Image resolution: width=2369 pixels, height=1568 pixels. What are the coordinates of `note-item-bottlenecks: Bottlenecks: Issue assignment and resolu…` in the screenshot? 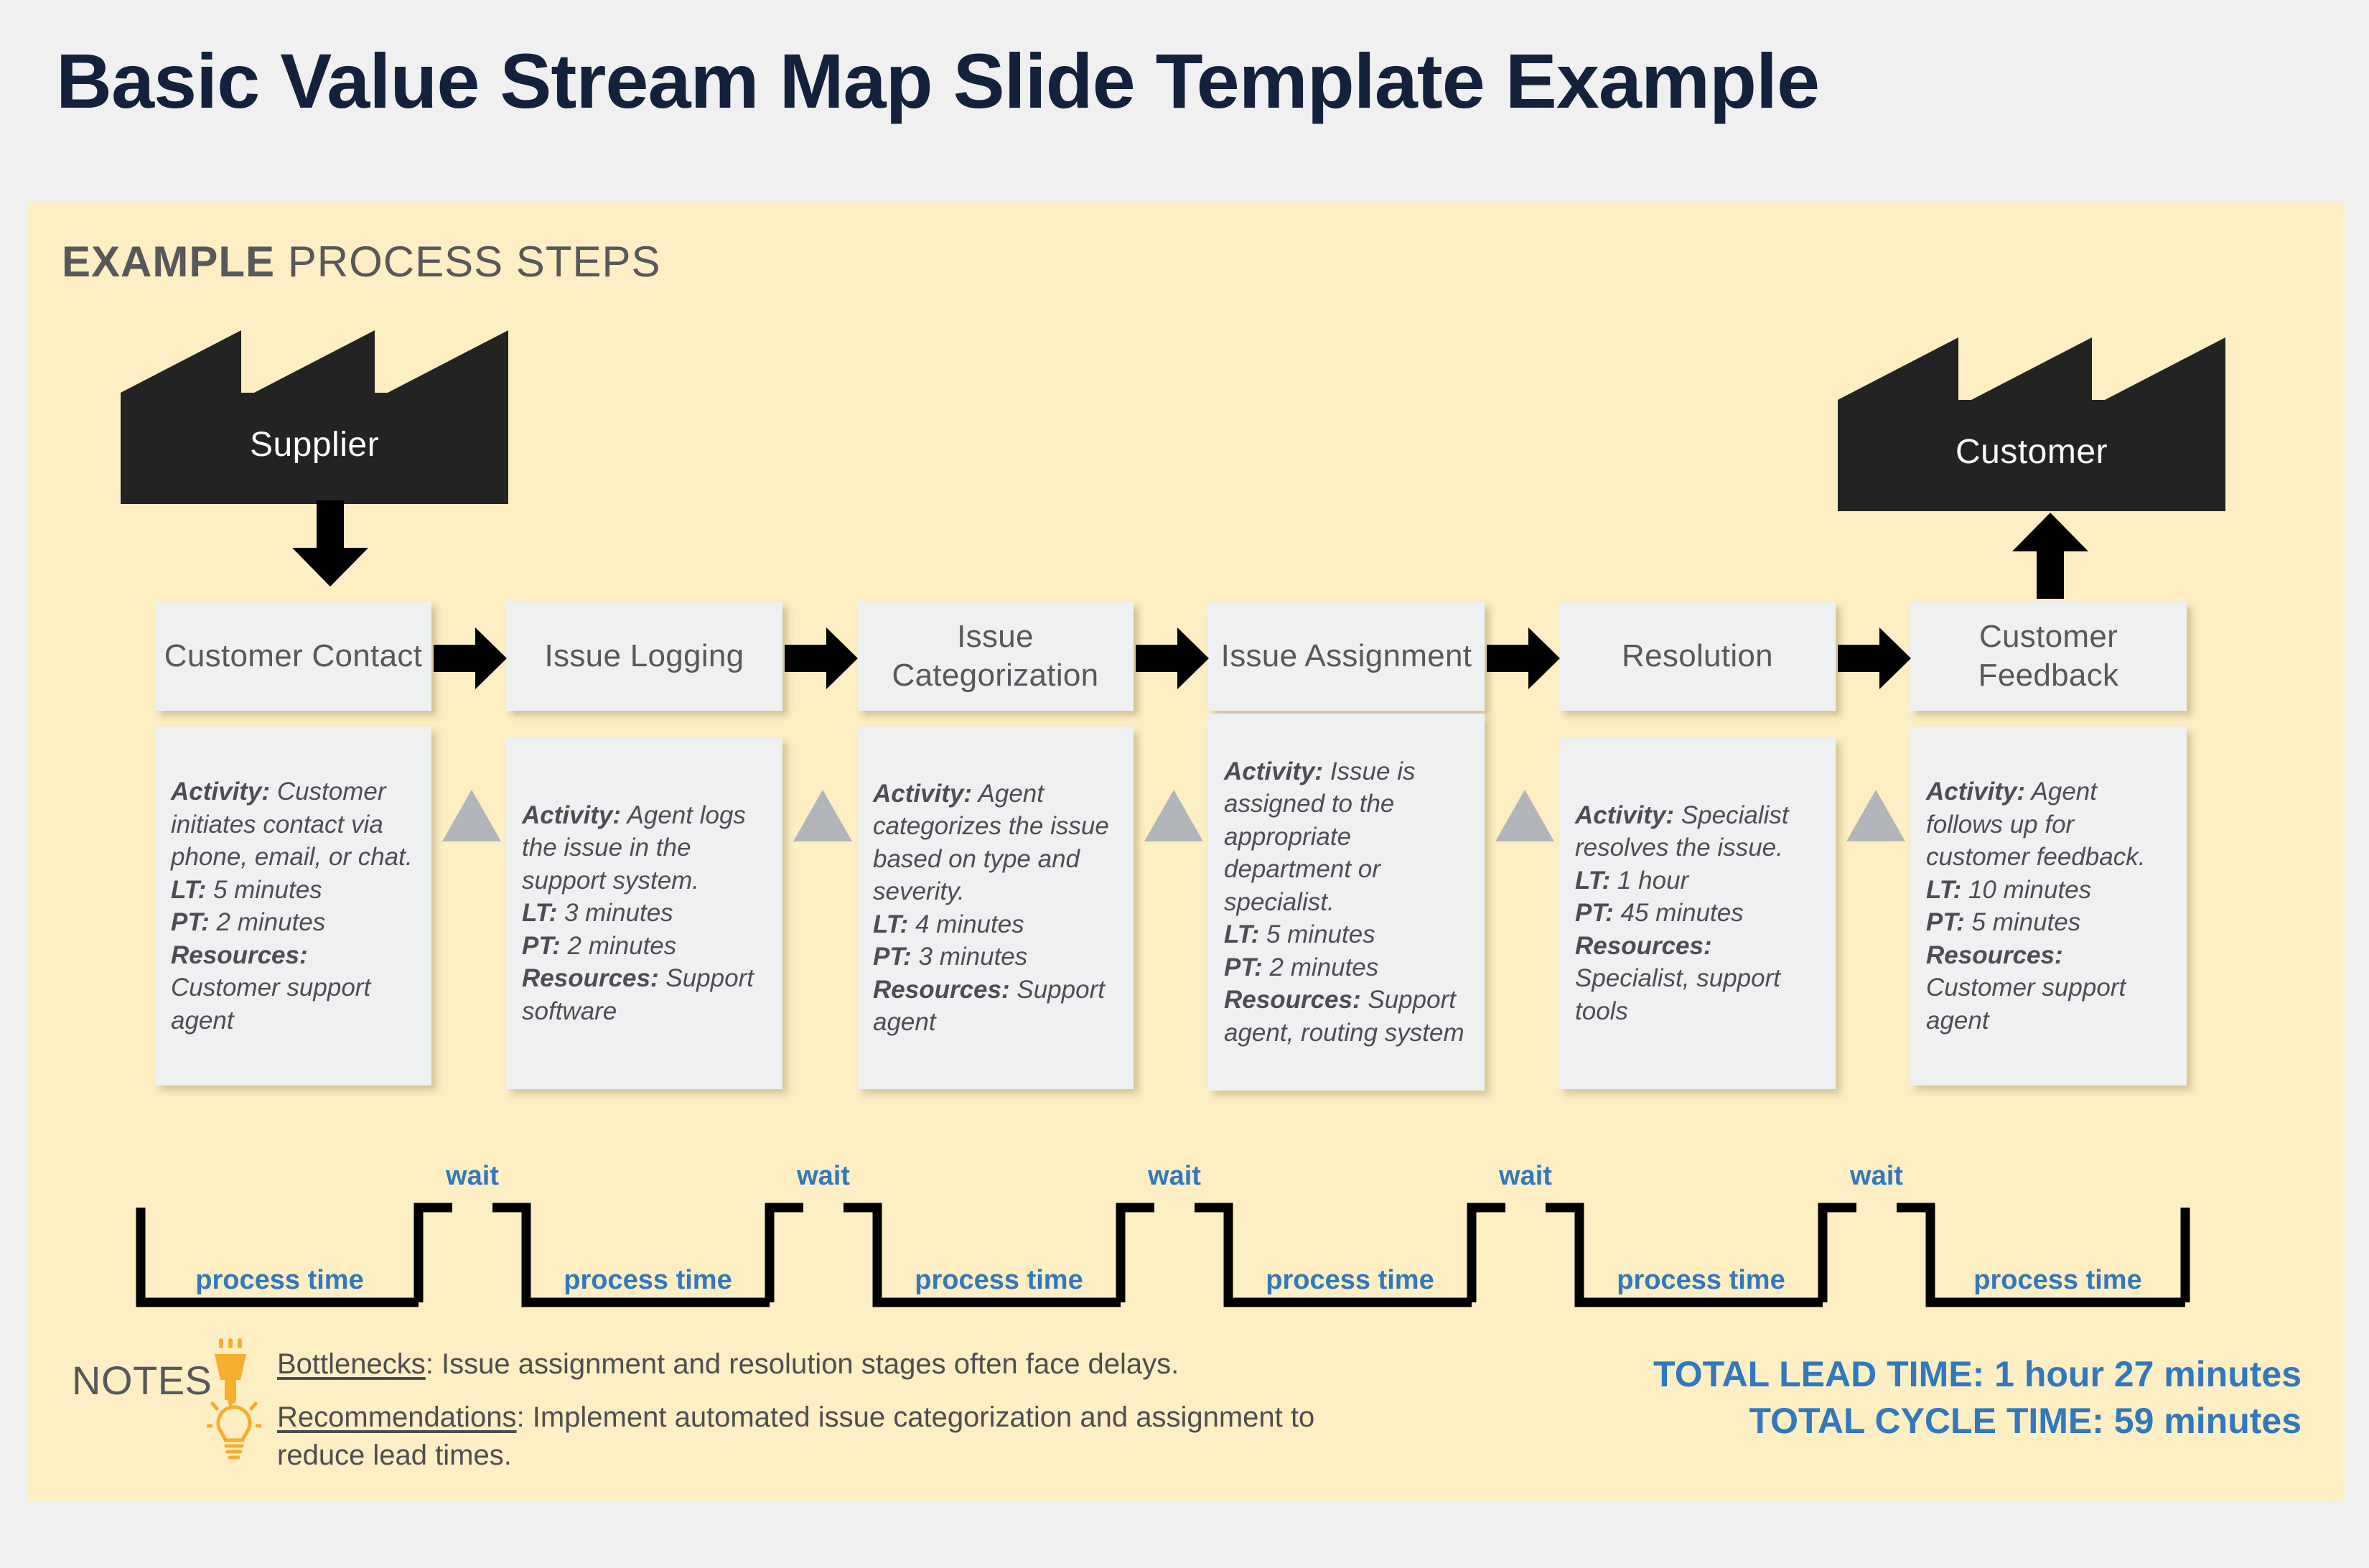 It's located at (837, 1364).